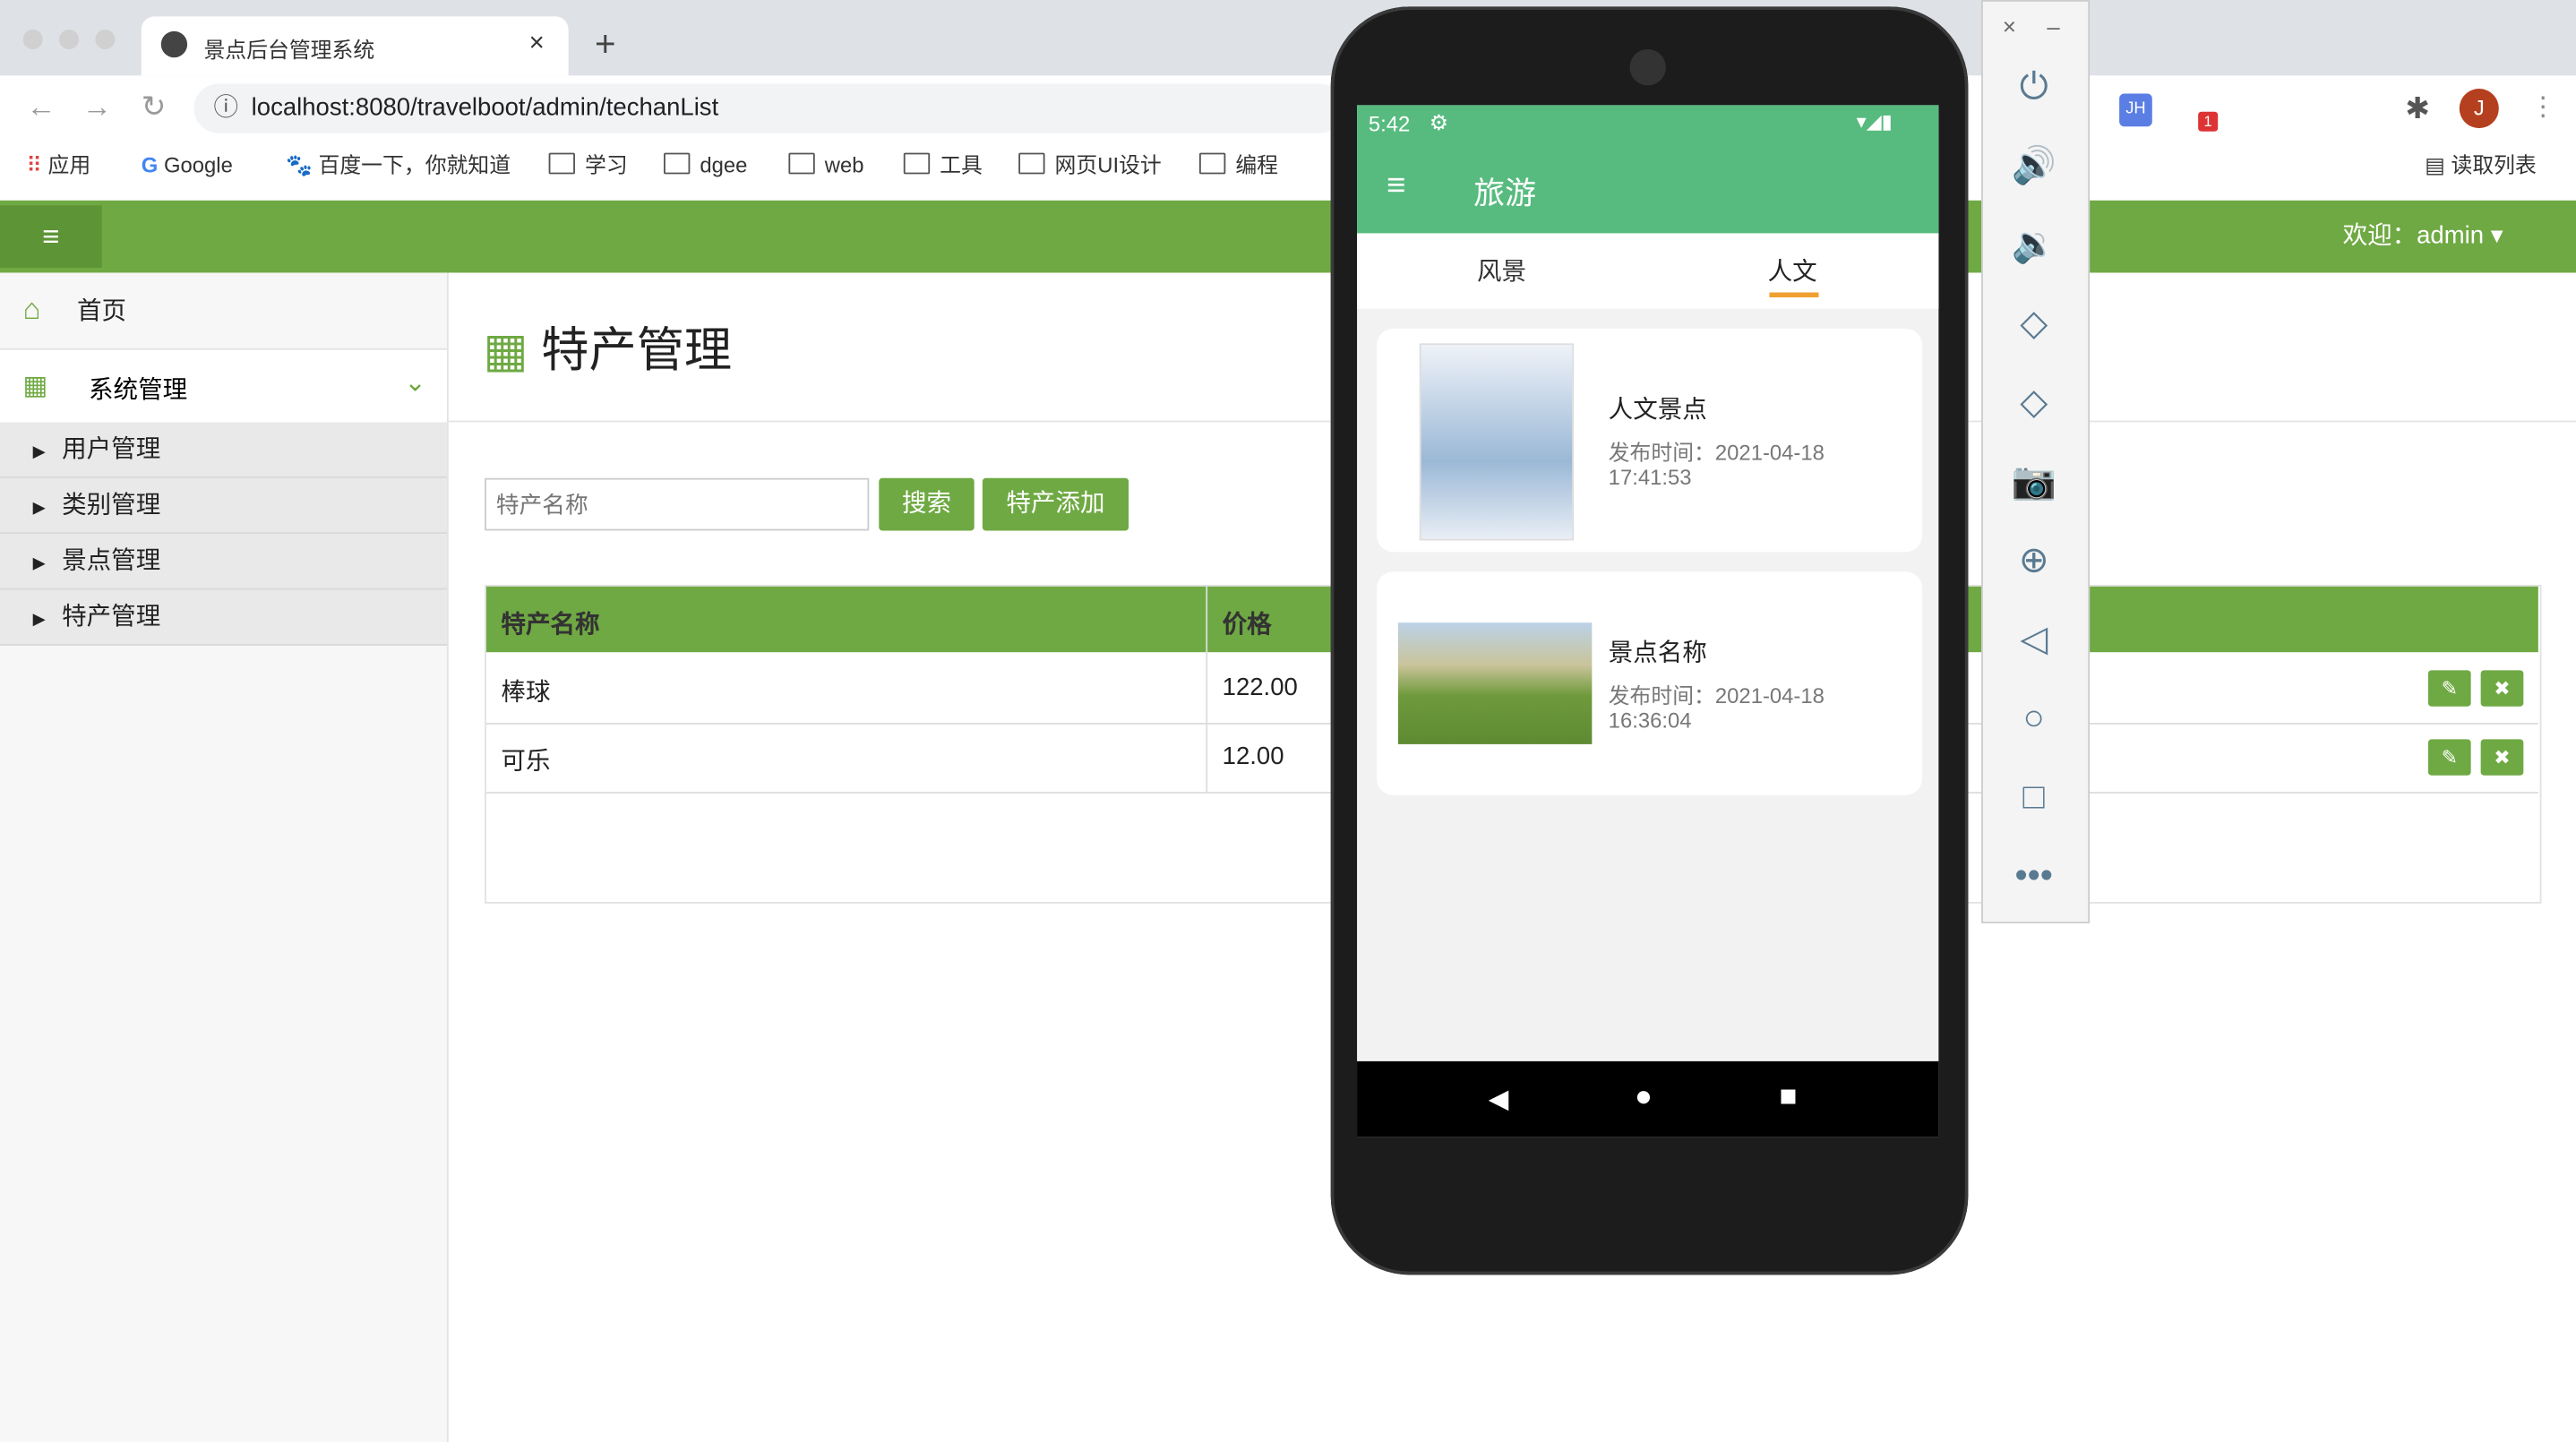 This screenshot has height=1442, width=2576. Describe the element at coordinates (1288, 236) in the screenshot. I see `admin-top-nav` at that location.